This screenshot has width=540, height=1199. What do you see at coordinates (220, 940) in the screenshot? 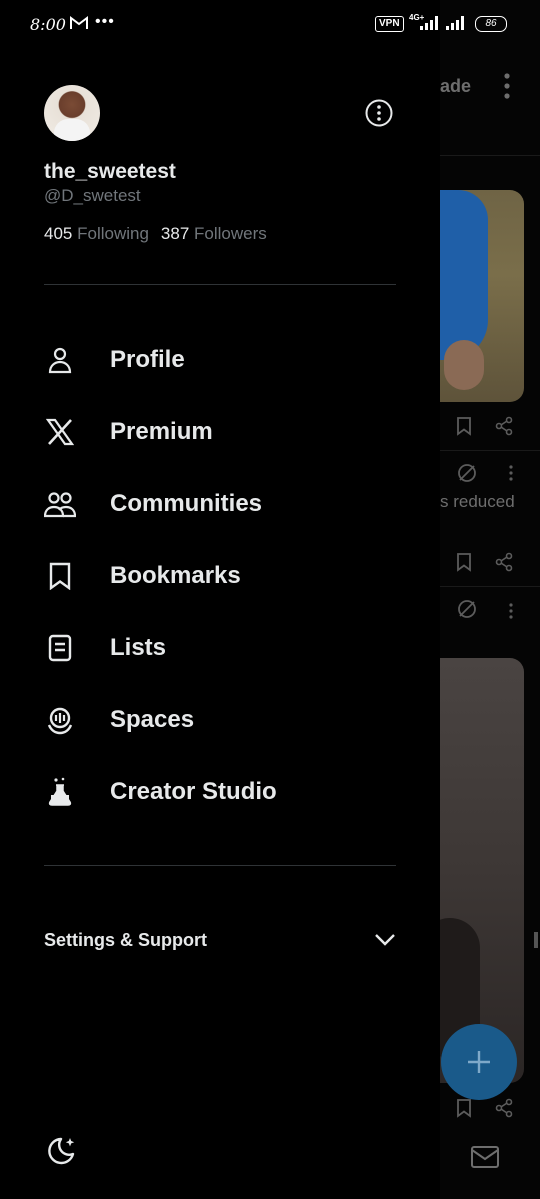
I see `settings-support-toggle: Settings & Support` at bounding box center [220, 940].